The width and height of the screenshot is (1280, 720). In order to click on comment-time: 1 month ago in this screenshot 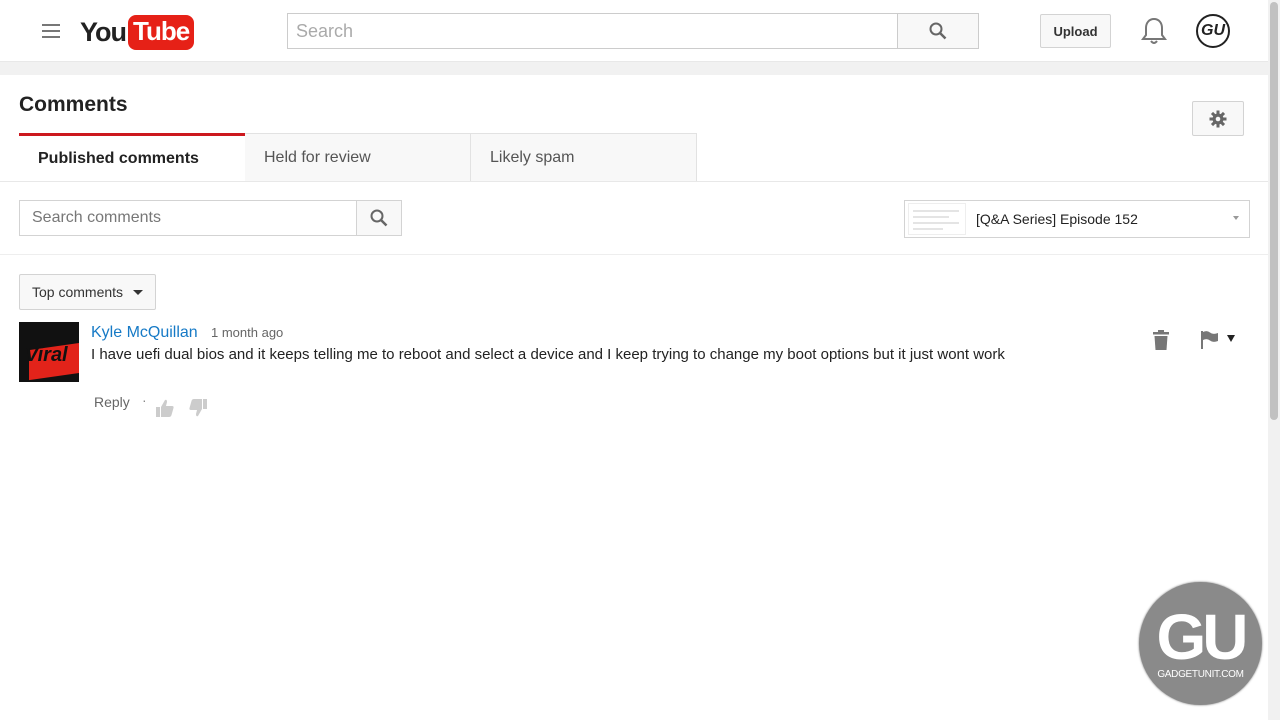, I will do `click(247, 332)`.